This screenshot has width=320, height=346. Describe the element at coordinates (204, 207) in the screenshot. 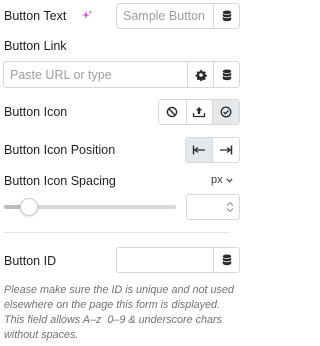

I see `spacing-number-input` at that location.